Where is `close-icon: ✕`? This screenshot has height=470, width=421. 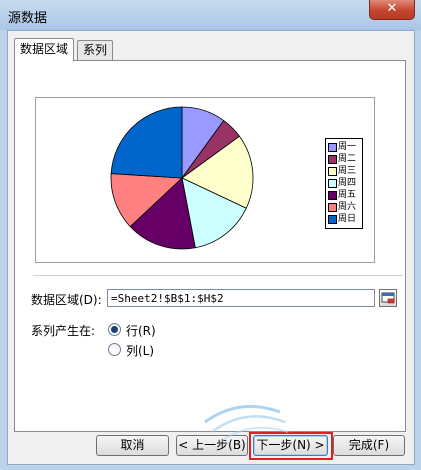
close-icon: ✕ is located at coordinates (392, 8).